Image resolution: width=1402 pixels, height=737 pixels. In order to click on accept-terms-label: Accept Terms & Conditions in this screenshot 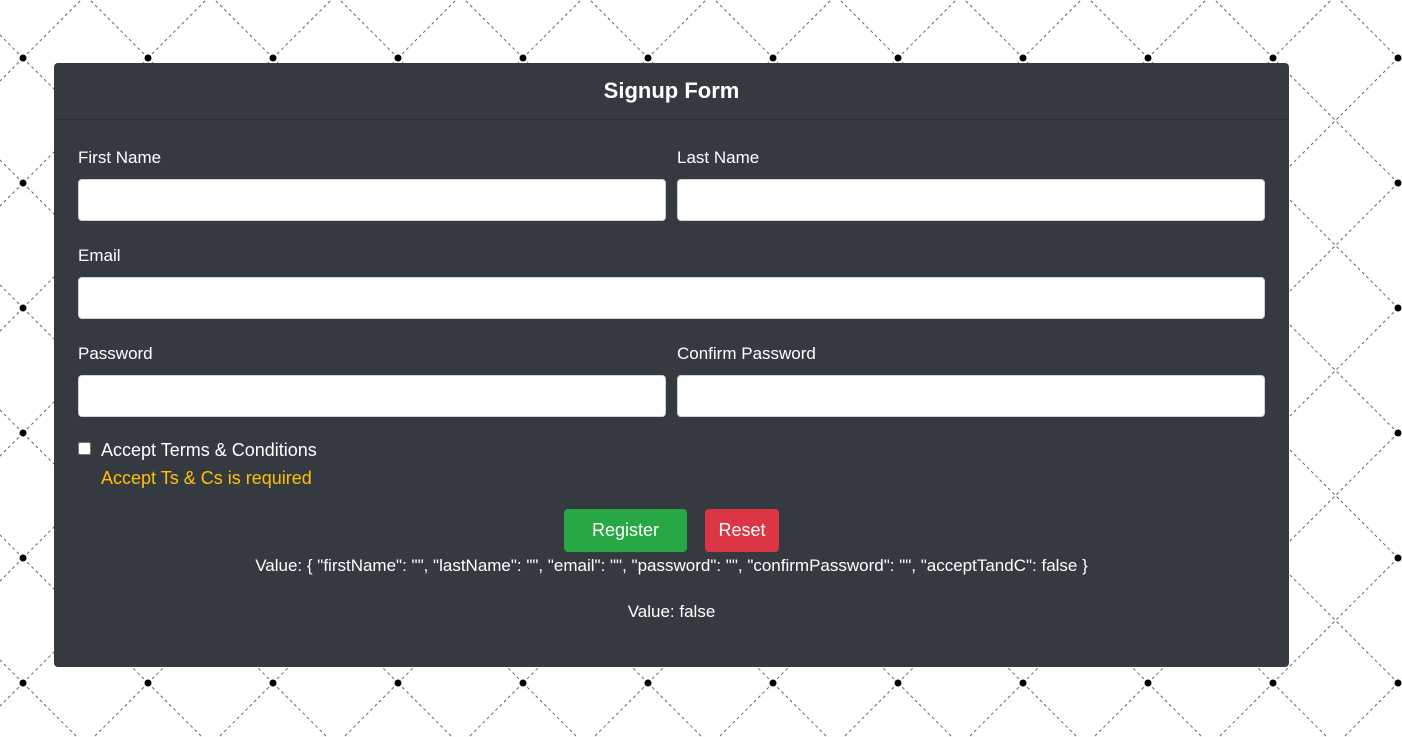, I will do `click(209, 450)`.